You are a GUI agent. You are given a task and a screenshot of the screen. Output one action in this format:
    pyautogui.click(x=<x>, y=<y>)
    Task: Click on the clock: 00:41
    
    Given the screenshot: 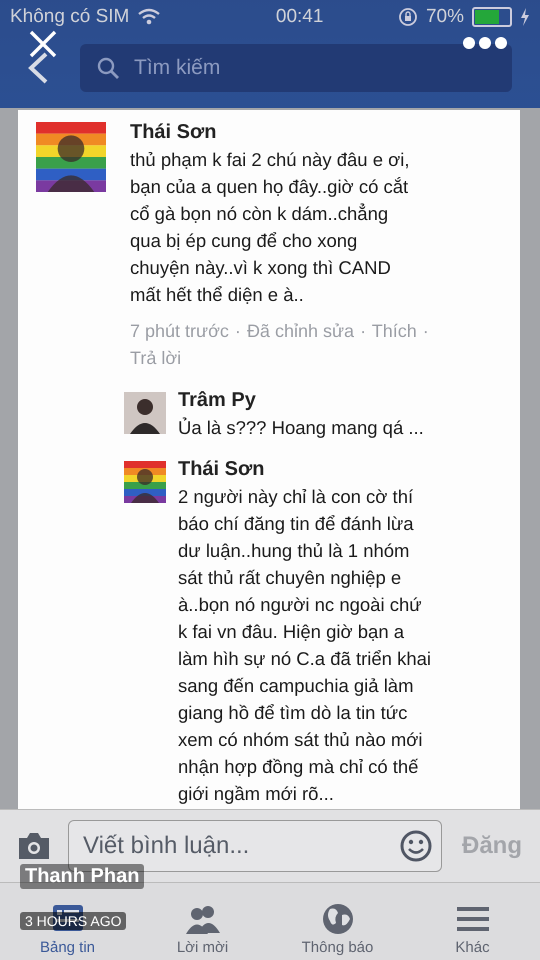 What is the action you would take?
    pyautogui.click(x=300, y=17)
    